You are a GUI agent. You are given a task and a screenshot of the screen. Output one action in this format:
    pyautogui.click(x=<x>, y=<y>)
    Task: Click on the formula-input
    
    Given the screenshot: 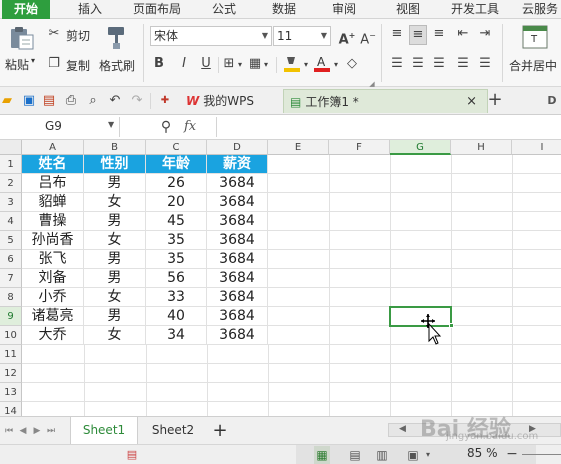 What is the action you would take?
    pyautogui.click(x=388, y=127)
    